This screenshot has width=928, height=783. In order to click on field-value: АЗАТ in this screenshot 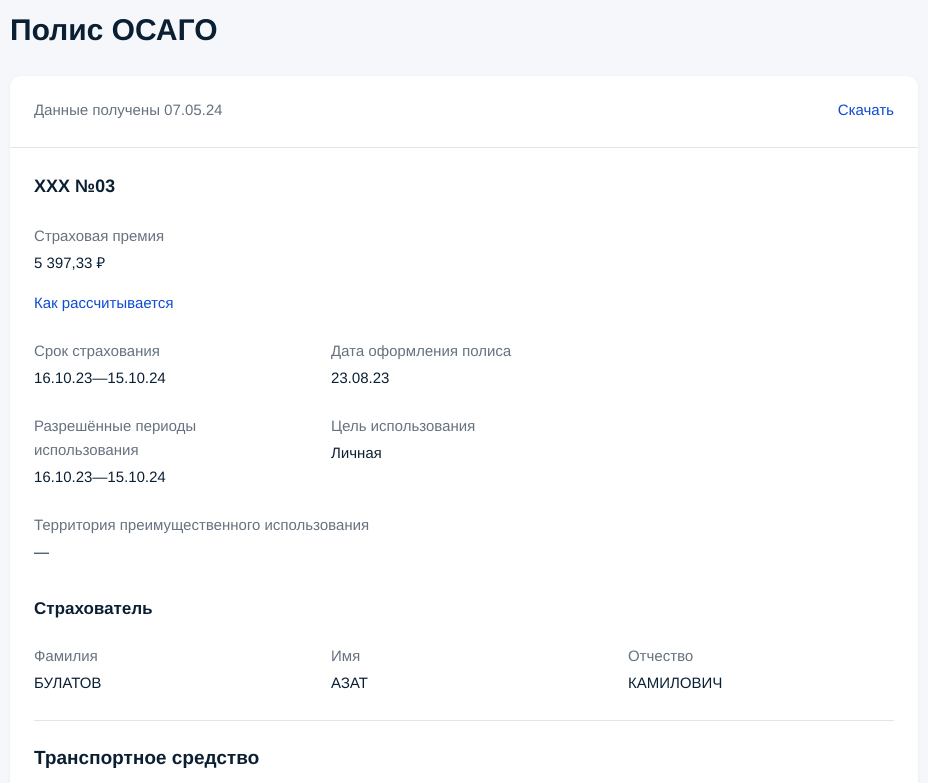, I will do `click(350, 684)`.